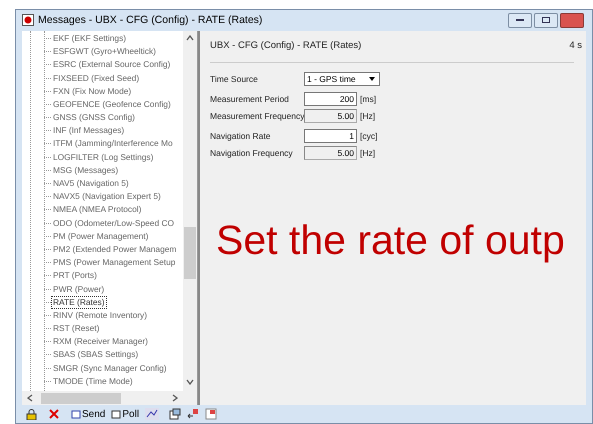  I want to click on tree-item: FXN (Fix Now Mode), so click(92, 91).